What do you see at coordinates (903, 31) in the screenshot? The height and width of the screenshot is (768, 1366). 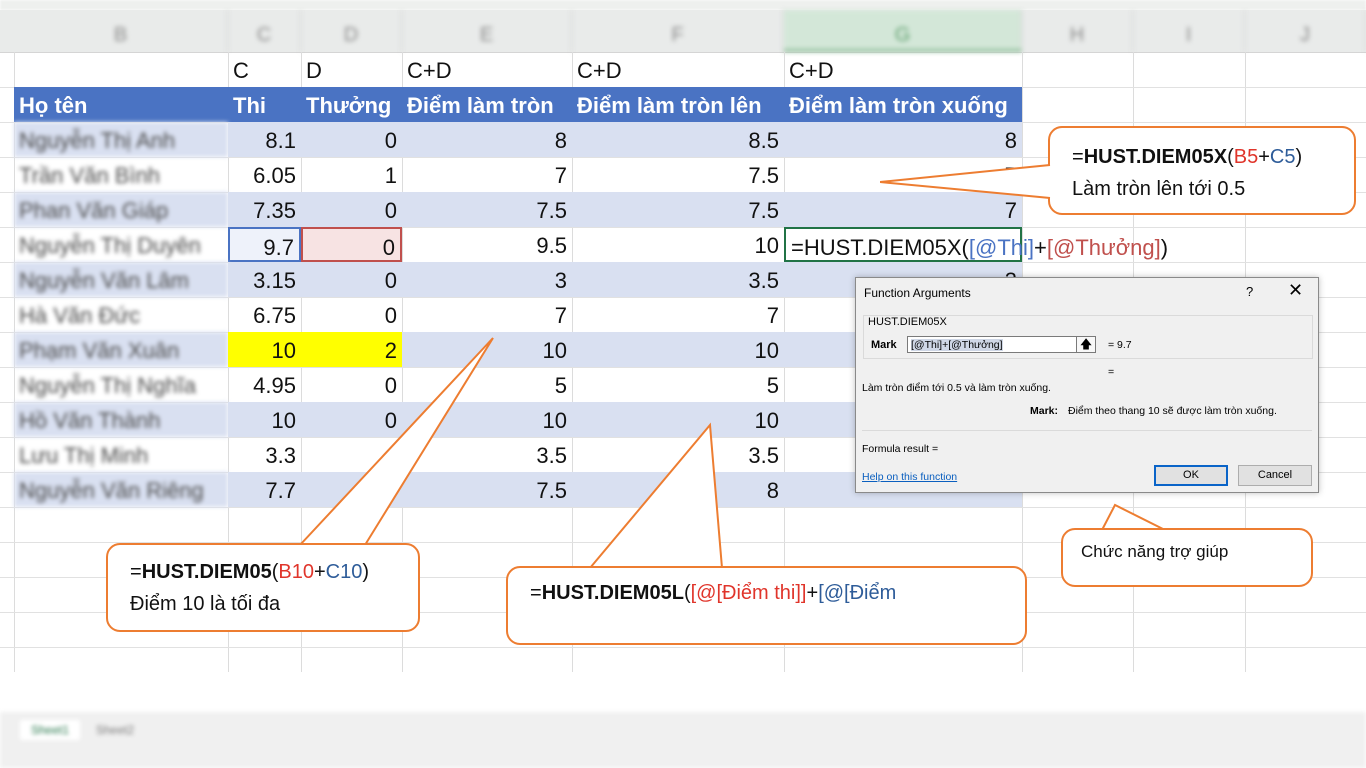 I see `column-header-g: G` at bounding box center [903, 31].